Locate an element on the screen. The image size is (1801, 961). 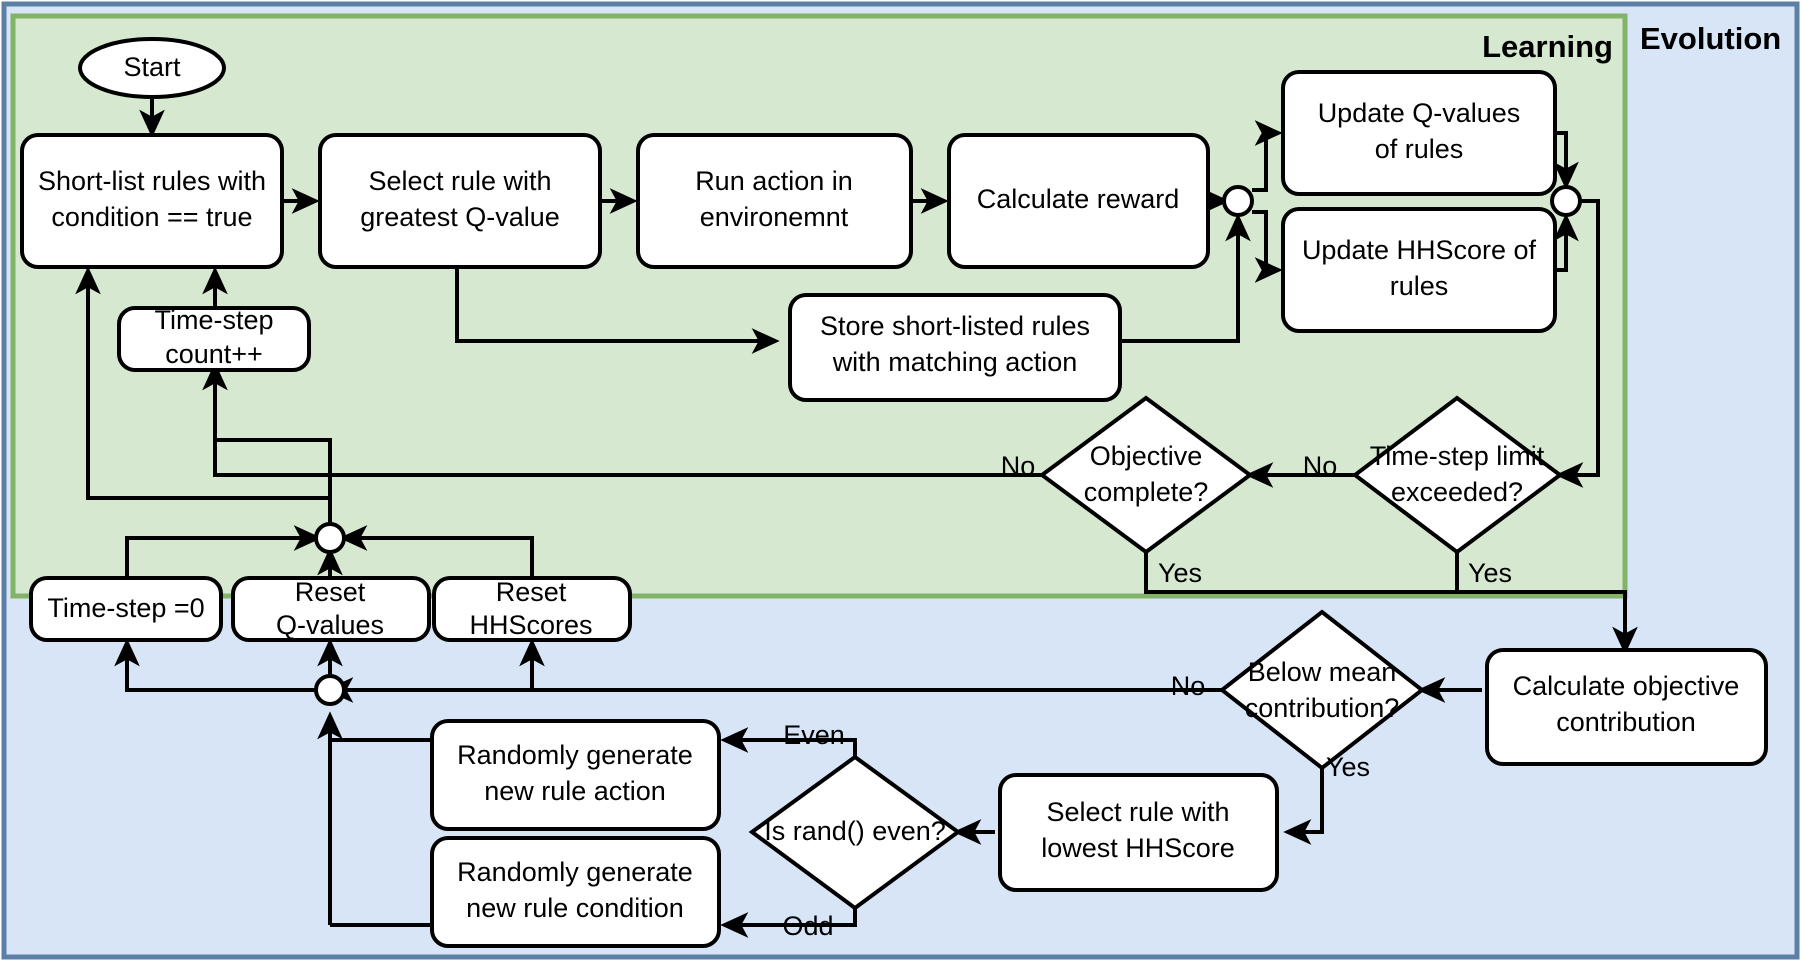
junction-evolution-merge is located at coordinates (330, 690).